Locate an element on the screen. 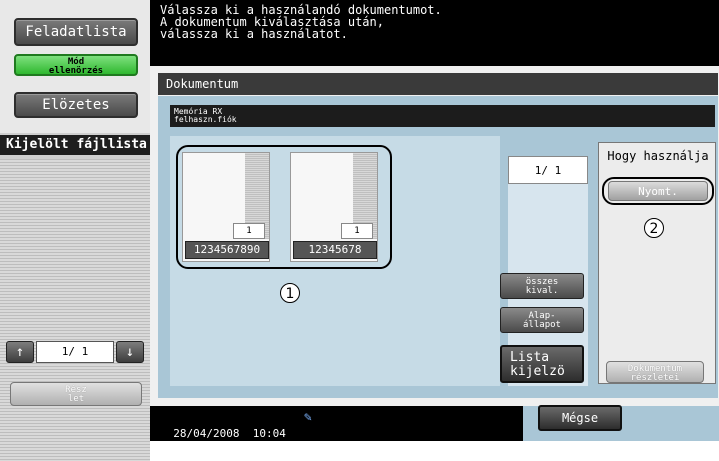 The width and height of the screenshot is (719, 461). alap-label-2: állapot is located at coordinates (542, 325).